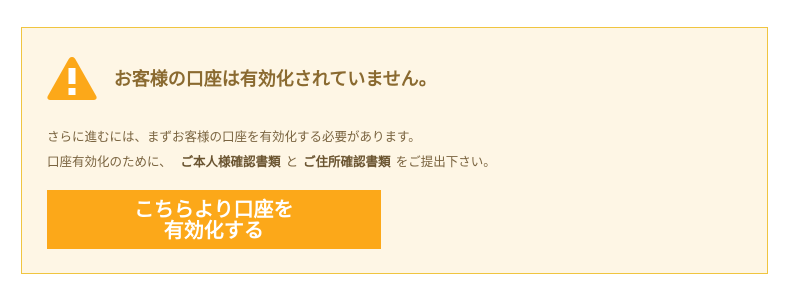 Image resolution: width=797 pixels, height=297 pixels. What do you see at coordinates (275, 79) in the screenshot?
I see `alert-title: お客様の口座は有効化されていません。` at bounding box center [275, 79].